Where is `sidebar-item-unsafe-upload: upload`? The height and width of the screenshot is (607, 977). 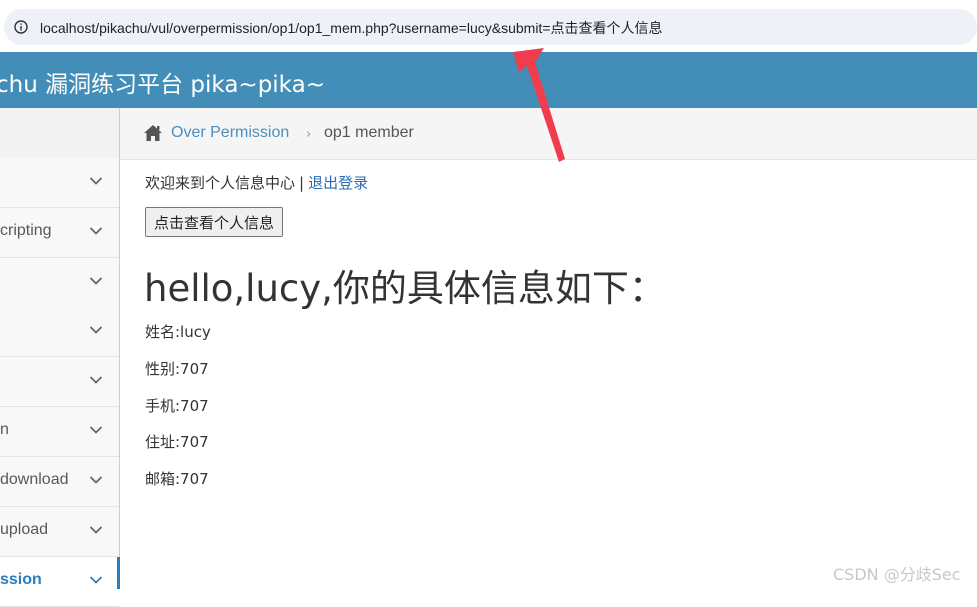 sidebar-item-unsafe-upload: upload is located at coordinates (59, 532).